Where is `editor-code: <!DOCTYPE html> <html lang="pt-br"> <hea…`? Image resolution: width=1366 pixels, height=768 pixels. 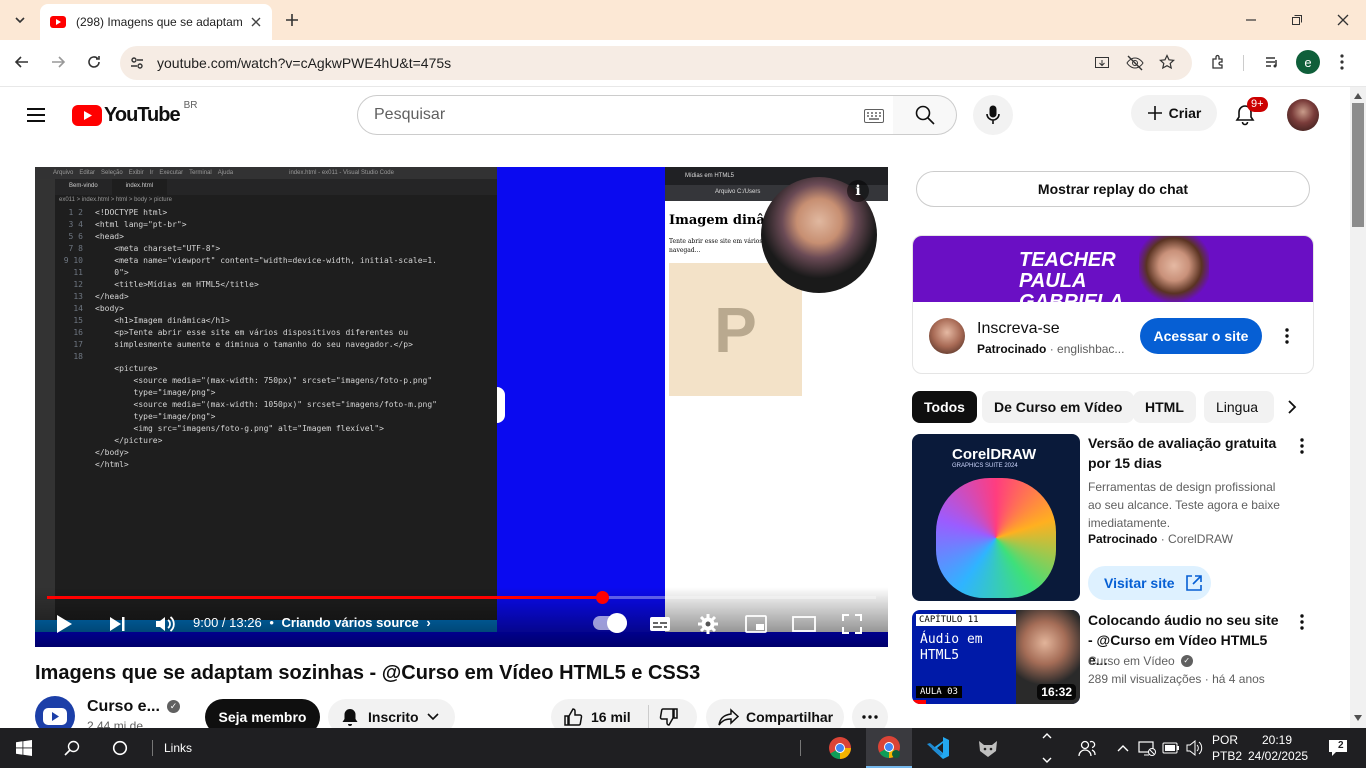
editor-code: <!DOCTYPE html> <html lang="pt-br"> <hea… is located at coordinates (266, 338).